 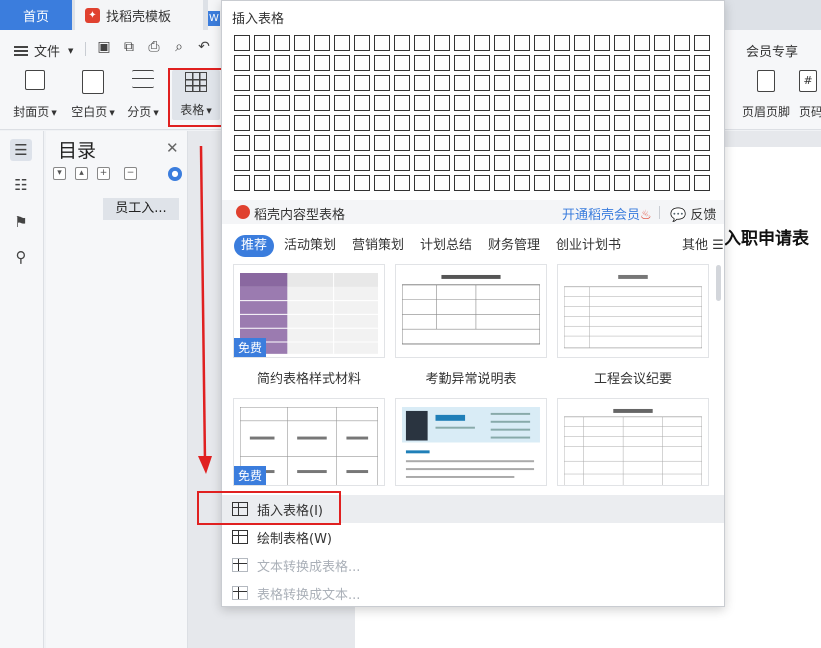 What do you see at coordinates (703, 246) in the screenshot?
I see `more-categories: 其他 ☰` at bounding box center [703, 246].